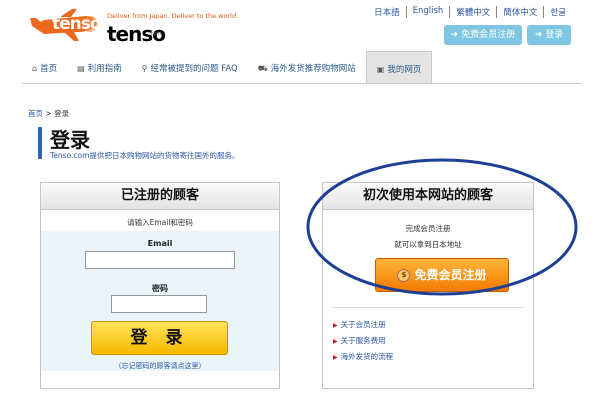 This screenshot has height=395, width=600. I want to click on tab-faq: ⚲ 经常被提到的问题 FAQ, so click(190, 68).